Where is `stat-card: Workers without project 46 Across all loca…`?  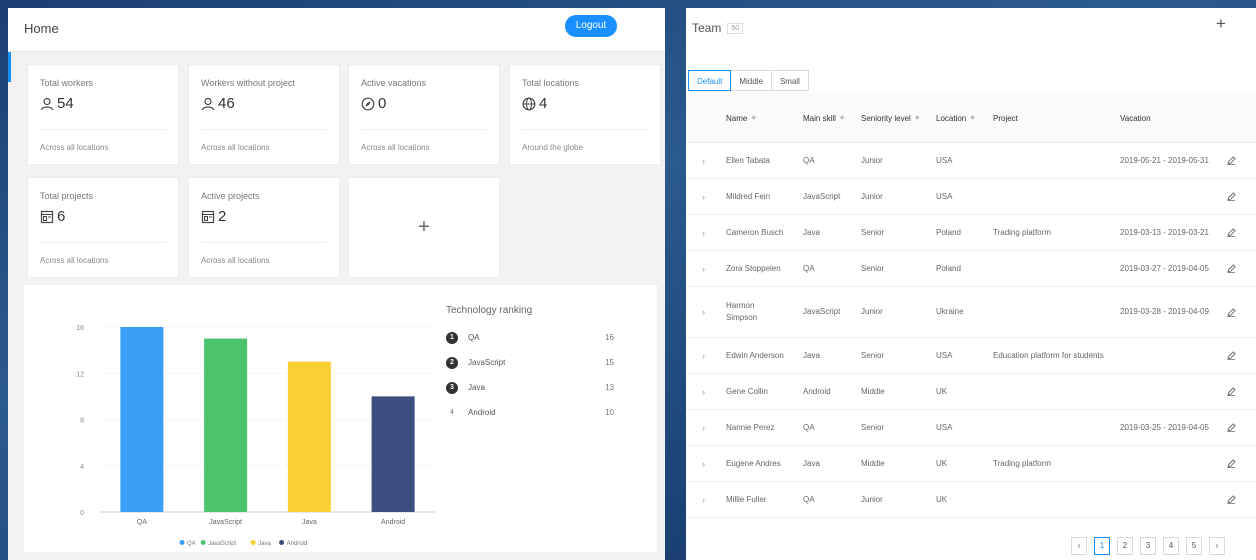
stat-card: Workers without project 46 Across all loca… is located at coordinates (264, 114).